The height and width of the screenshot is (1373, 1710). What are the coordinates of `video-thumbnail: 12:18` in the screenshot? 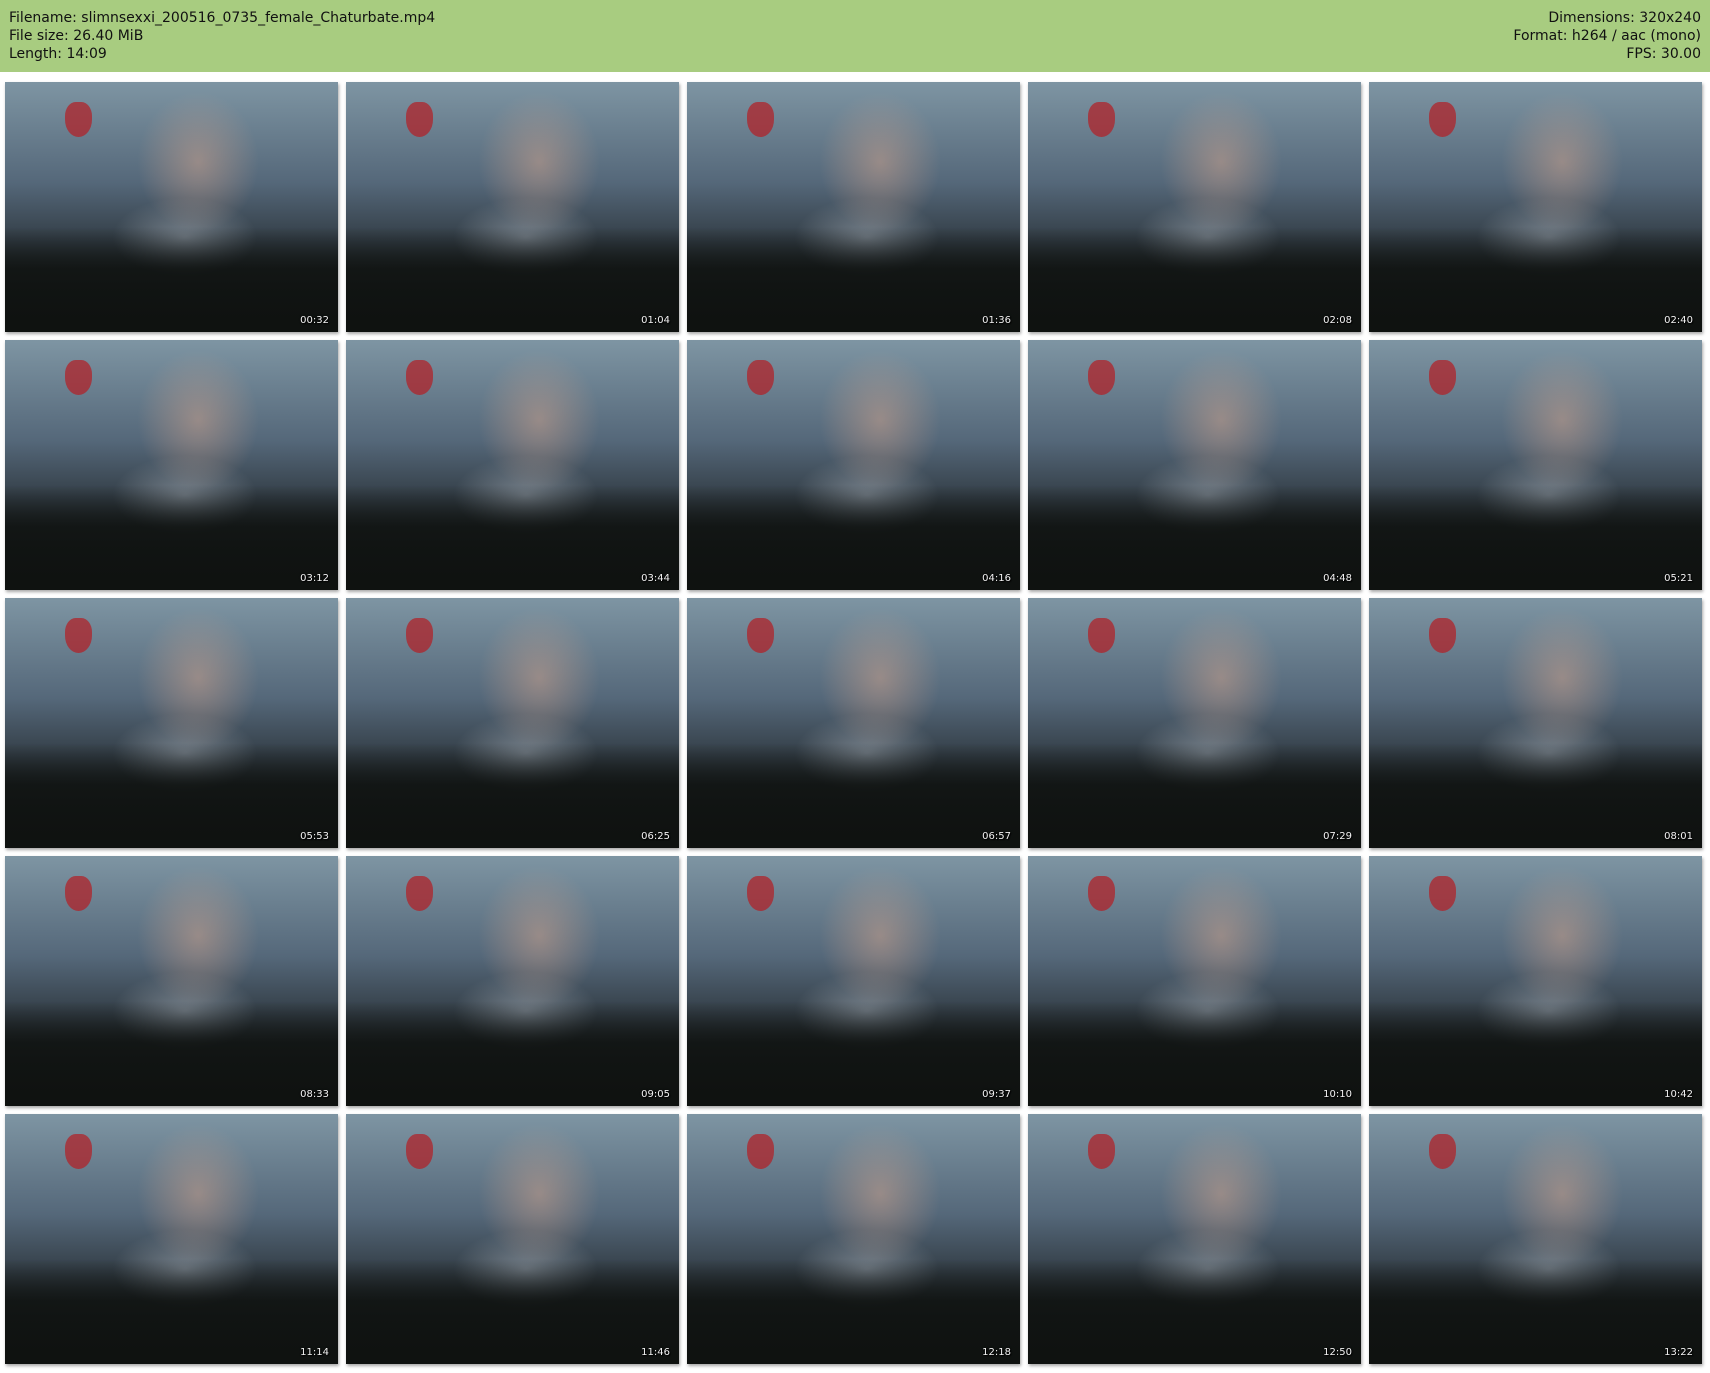 It's located at (853, 1239).